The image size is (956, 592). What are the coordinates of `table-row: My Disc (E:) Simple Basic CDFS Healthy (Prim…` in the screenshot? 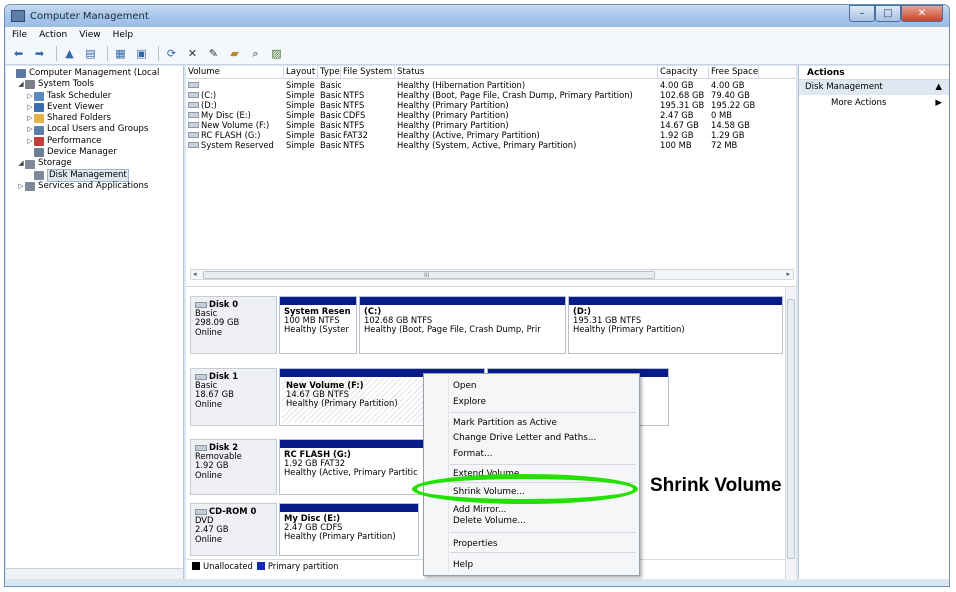 It's located at (491, 115).